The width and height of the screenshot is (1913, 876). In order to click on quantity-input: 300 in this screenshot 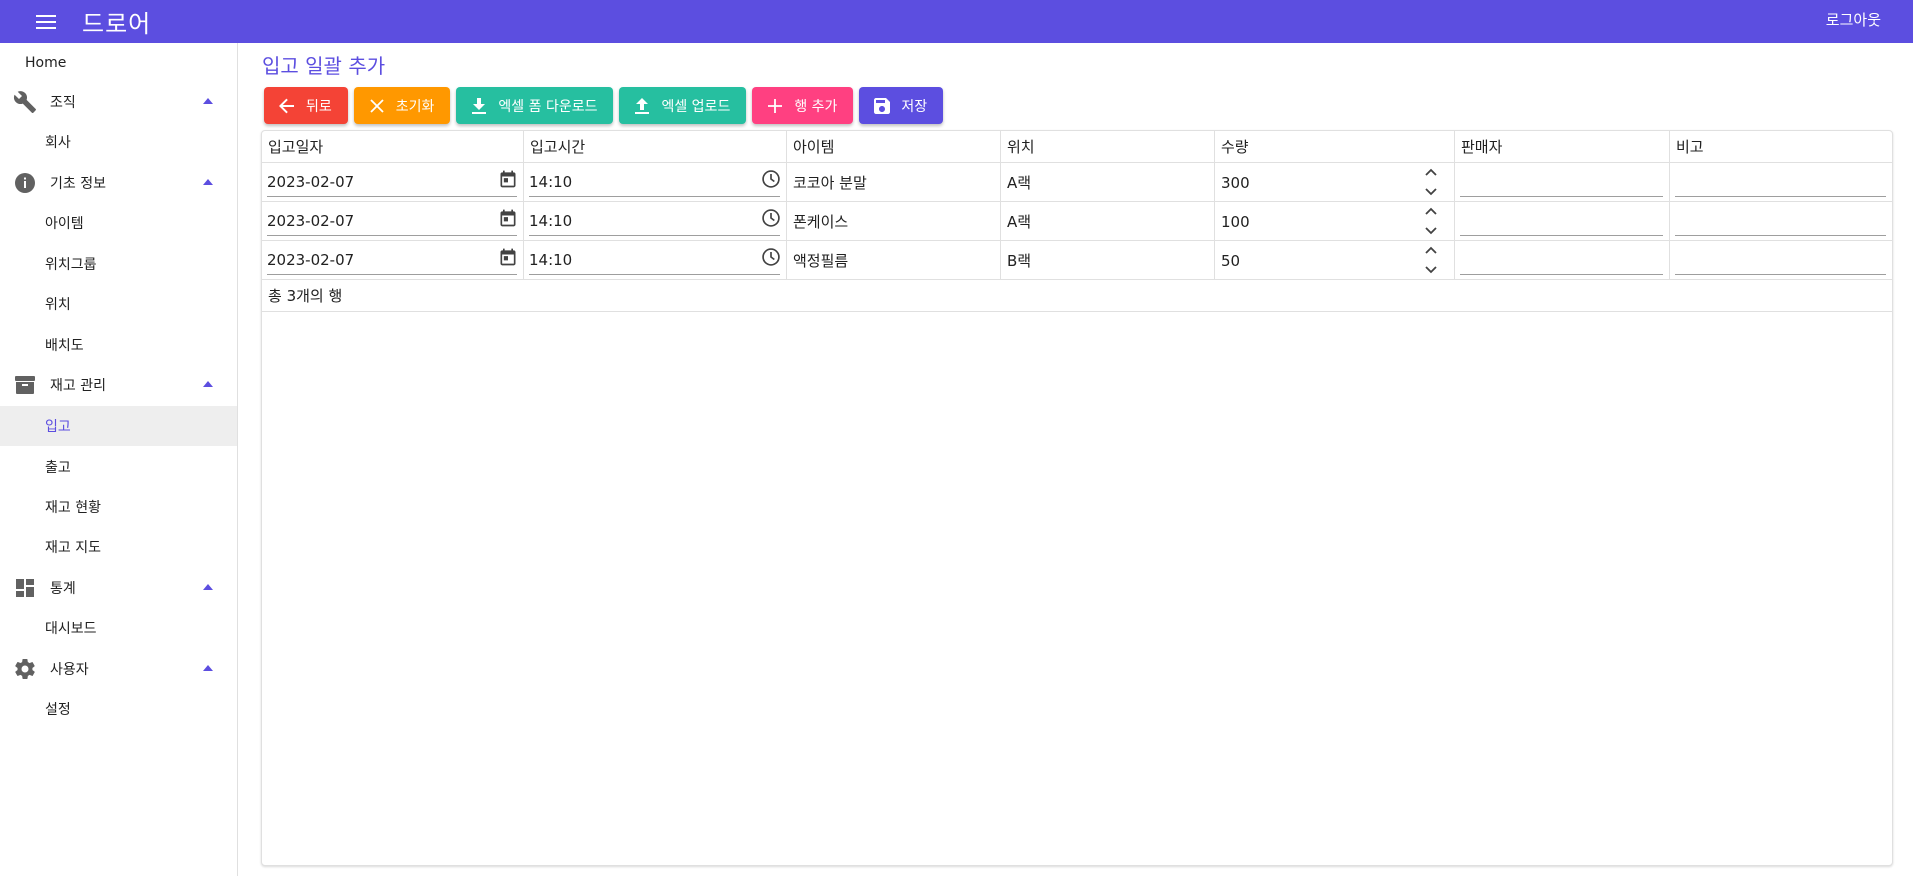, I will do `click(1235, 182)`.